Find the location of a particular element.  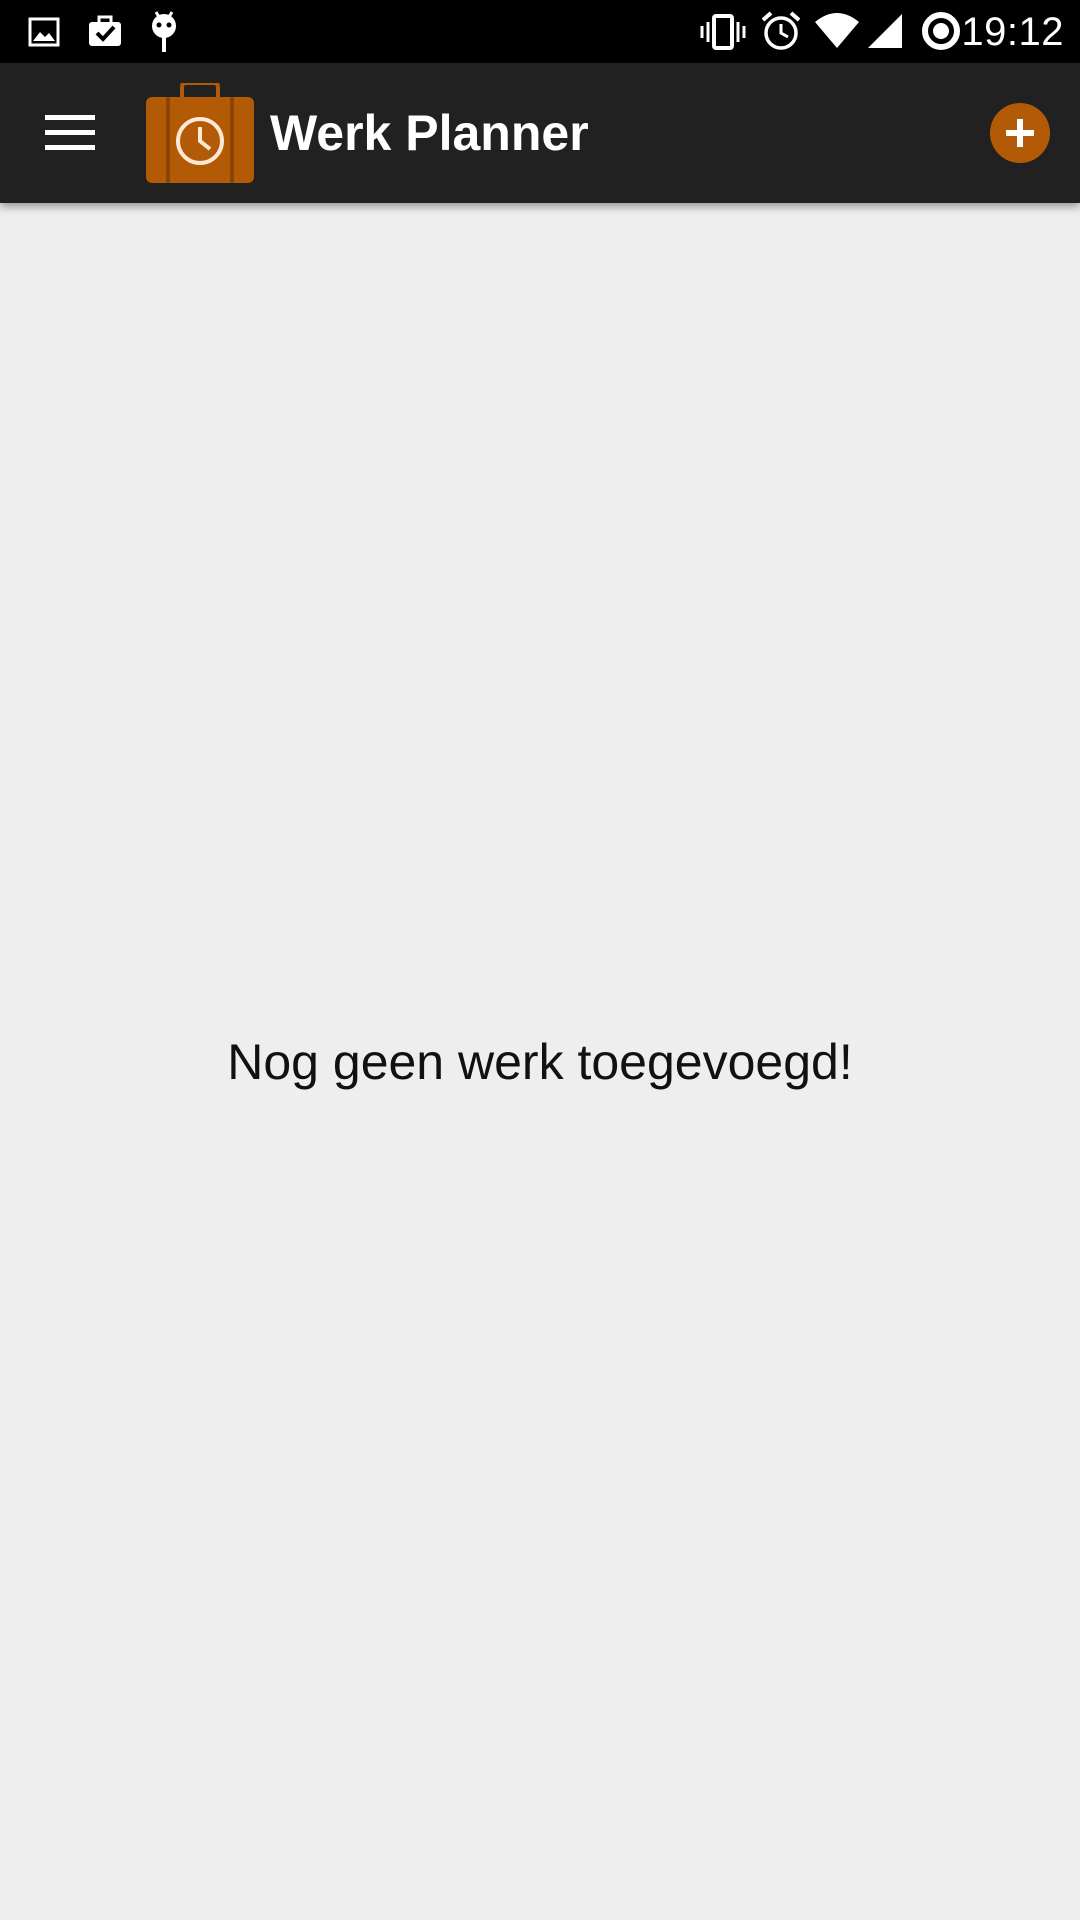

image-icon is located at coordinates (44, 32).